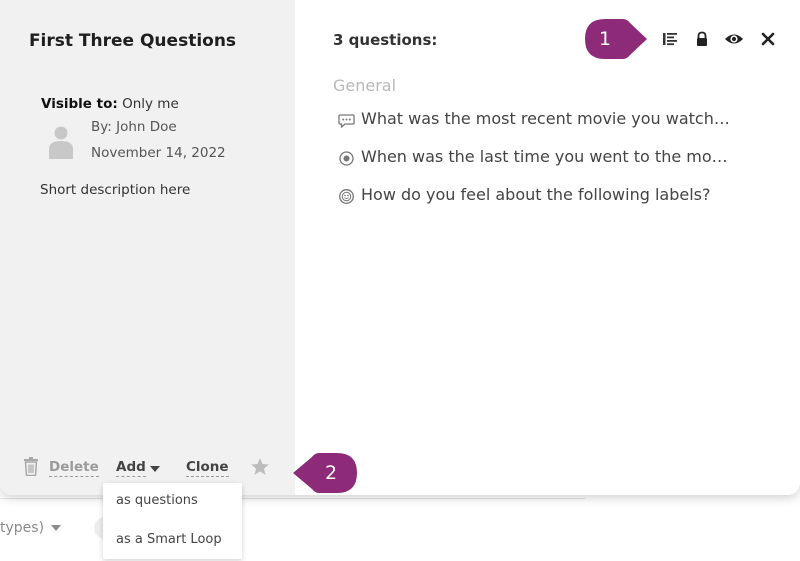  What do you see at coordinates (74, 468) in the screenshot?
I see `delete-button: Delete` at bounding box center [74, 468].